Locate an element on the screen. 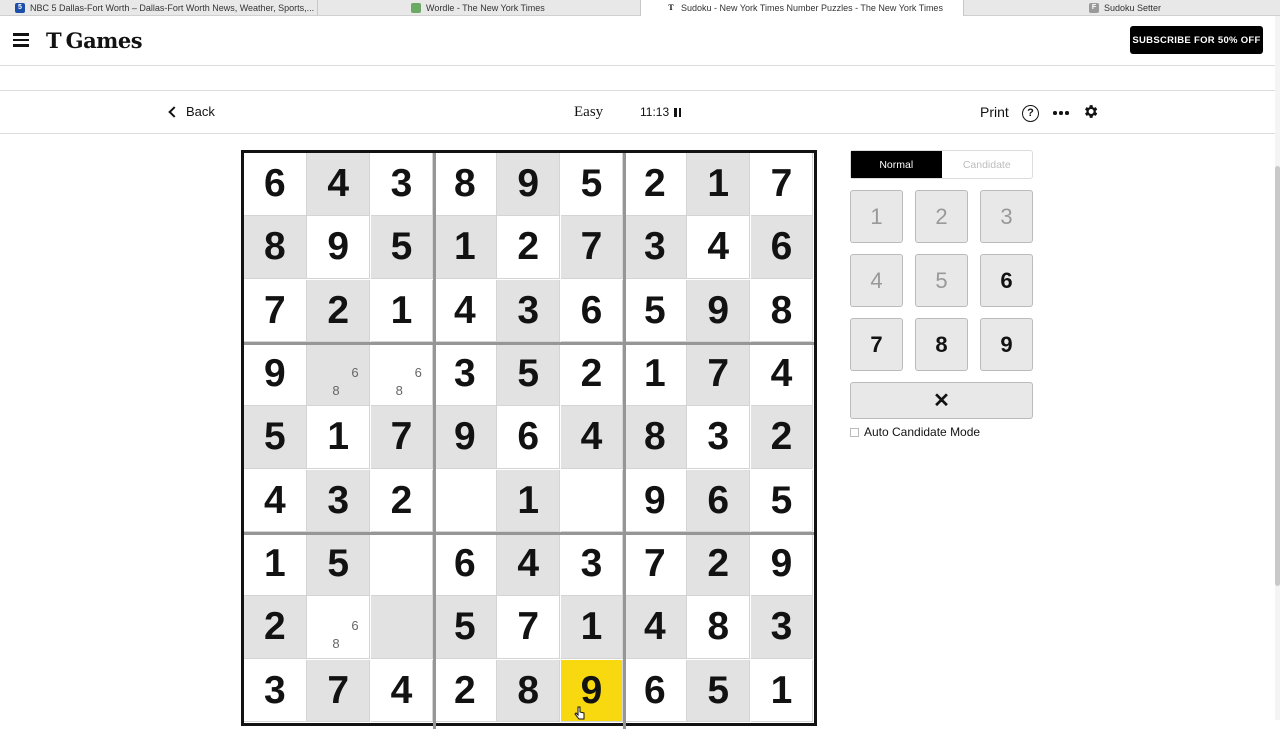 This screenshot has height=729, width=1280. auto-candidate-mode: Auto Candidate Mode is located at coordinates (915, 432).